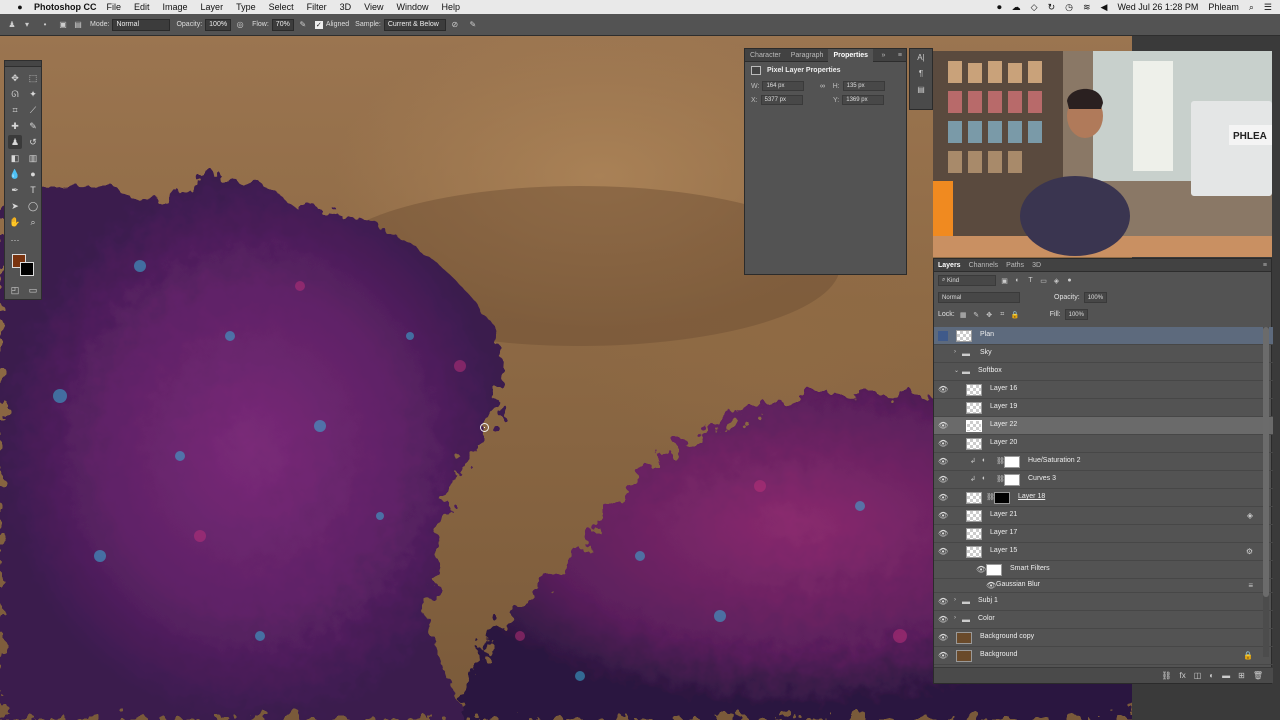  Describe the element at coordinates (33, 110) in the screenshot. I see `eyedropper-tool-icon: ⟋` at that location.